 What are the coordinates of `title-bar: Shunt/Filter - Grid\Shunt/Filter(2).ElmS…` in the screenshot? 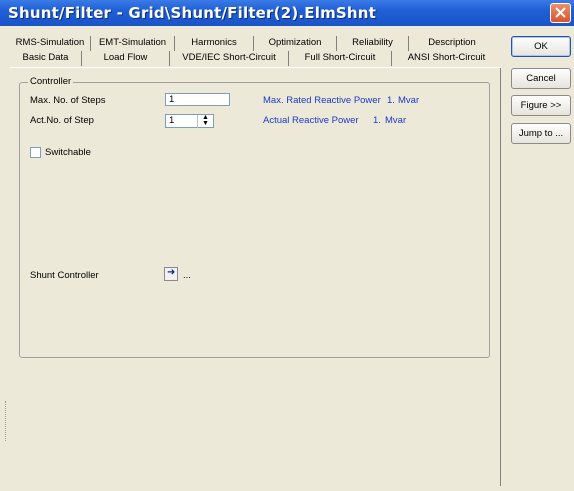 It's located at (287, 13).